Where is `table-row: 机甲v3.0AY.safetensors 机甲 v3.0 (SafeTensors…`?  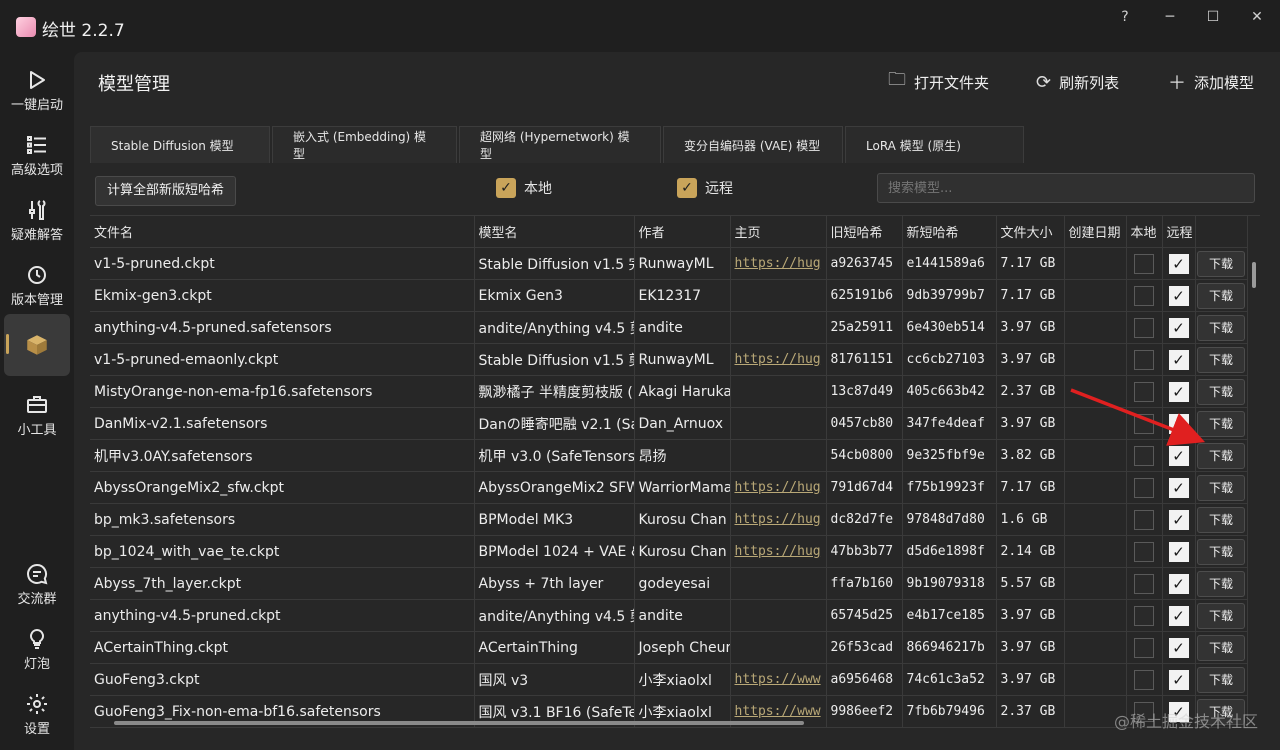 table-row: 机甲v3.0AY.safetensors 机甲 v3.0 (SafeTensors… is located at coordinates (669, 455).